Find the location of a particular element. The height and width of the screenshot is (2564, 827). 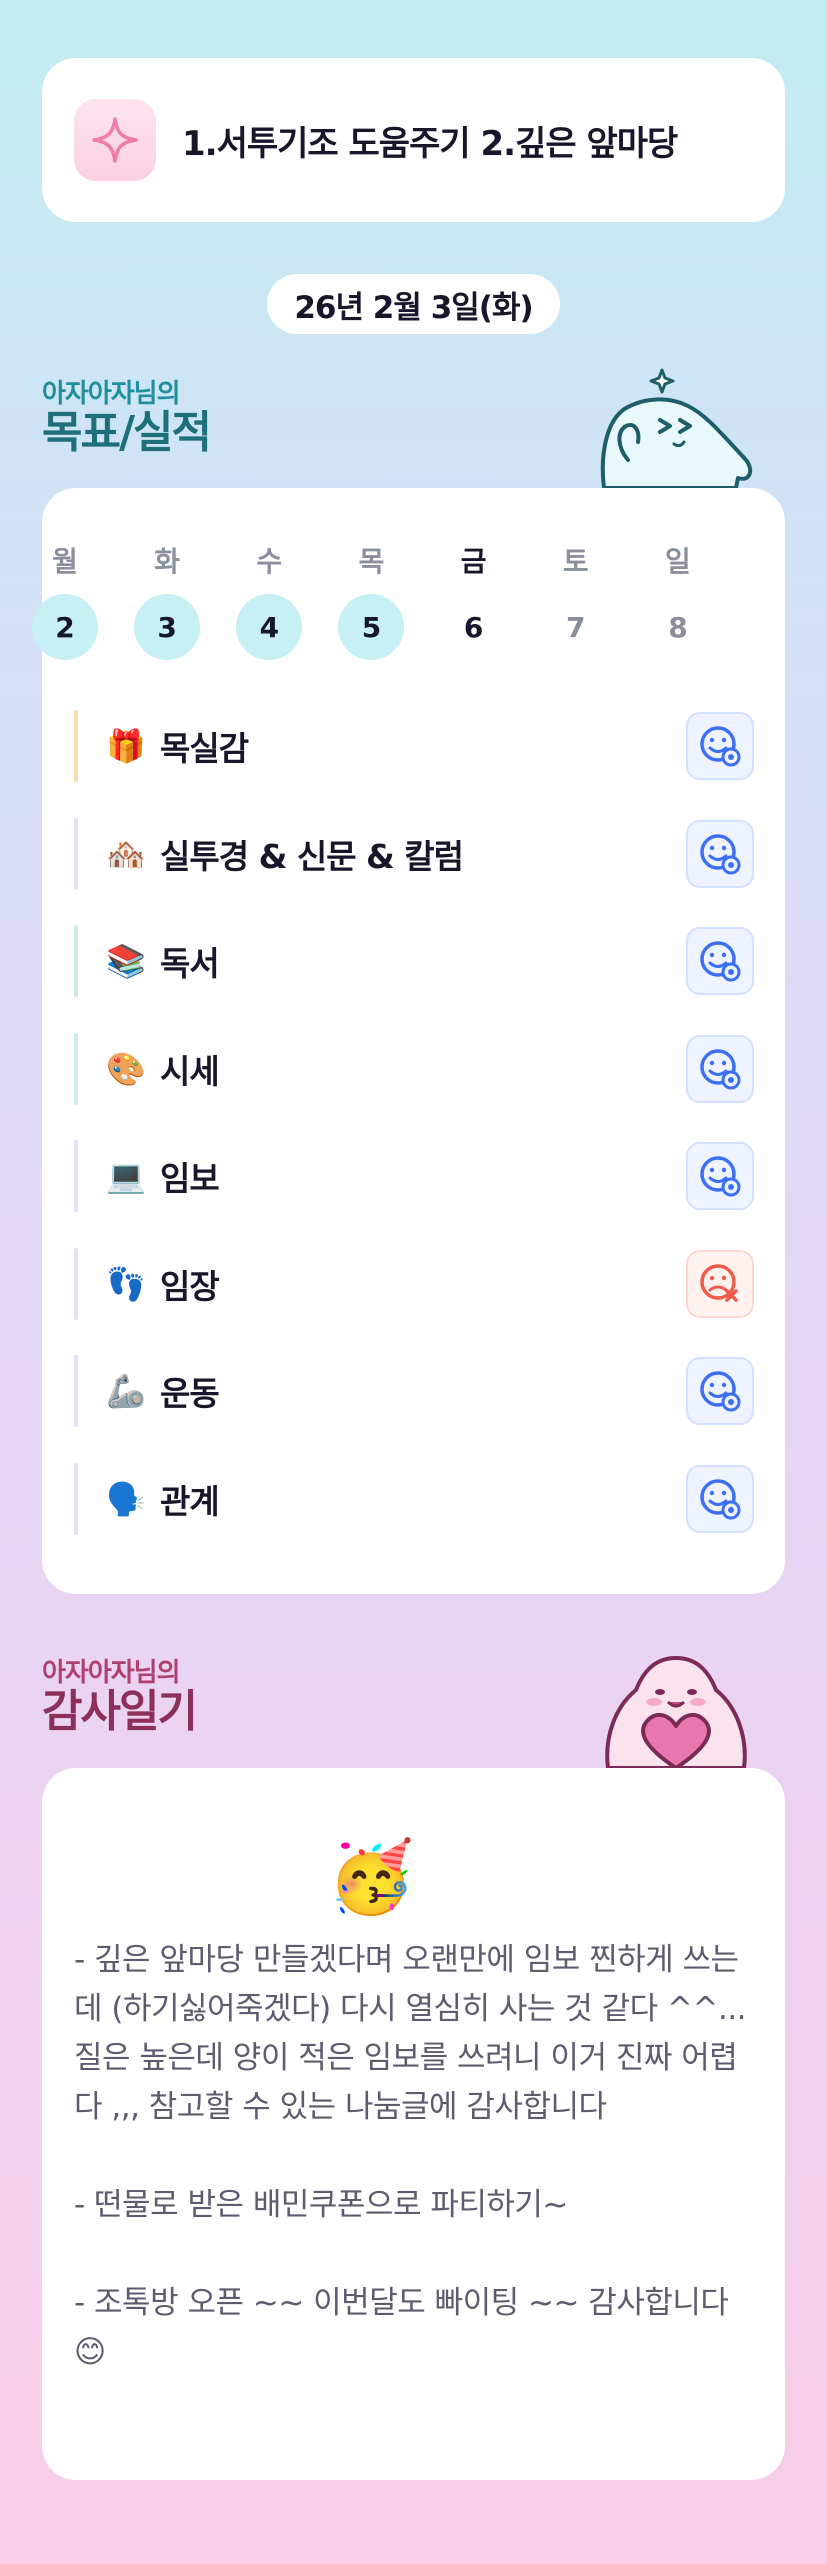

mascot-blue-icon is located at coordinates (676, 427).